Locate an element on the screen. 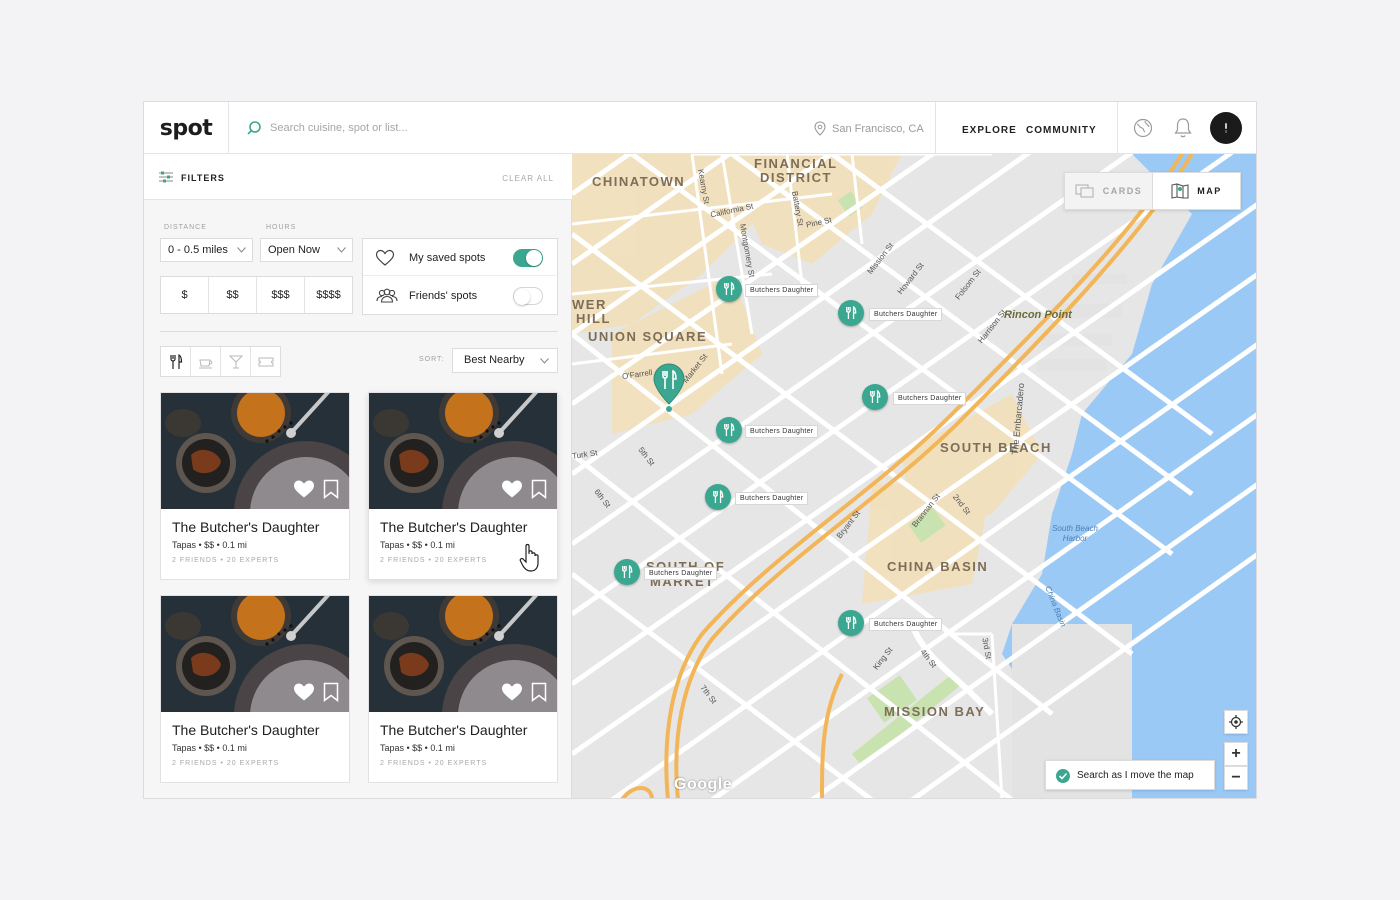  place-label: Rincon Point is located at coordinates (1038, 315).